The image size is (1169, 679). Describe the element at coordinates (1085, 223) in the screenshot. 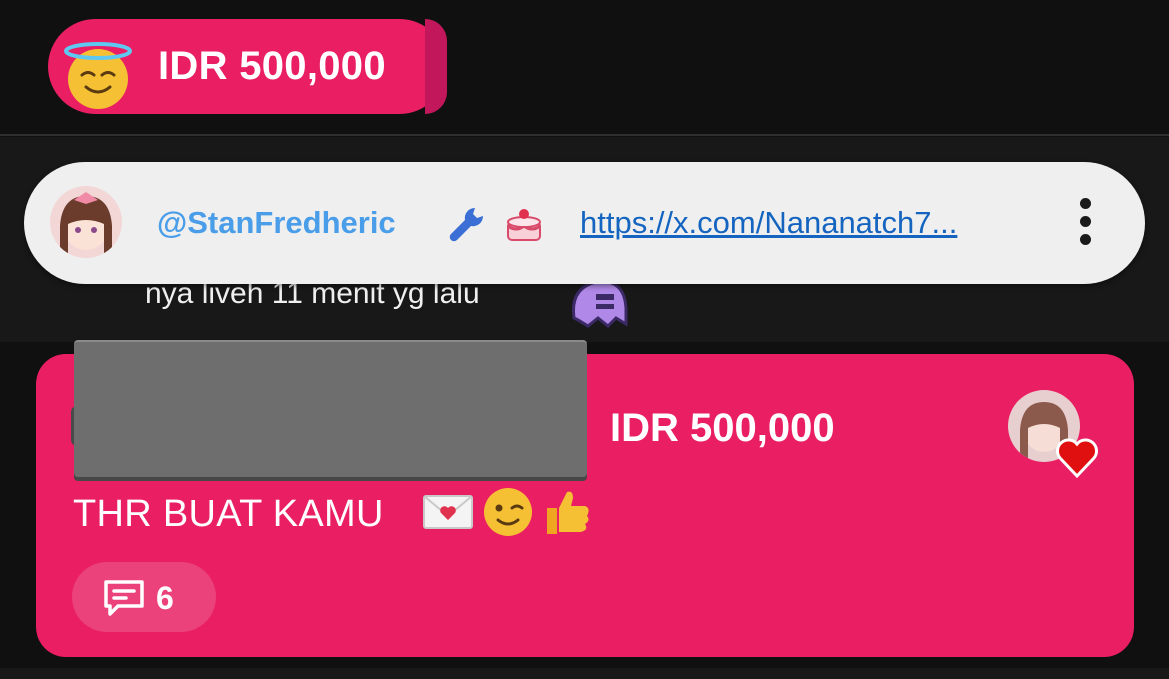

I see `more-vertical-icon` at that location.